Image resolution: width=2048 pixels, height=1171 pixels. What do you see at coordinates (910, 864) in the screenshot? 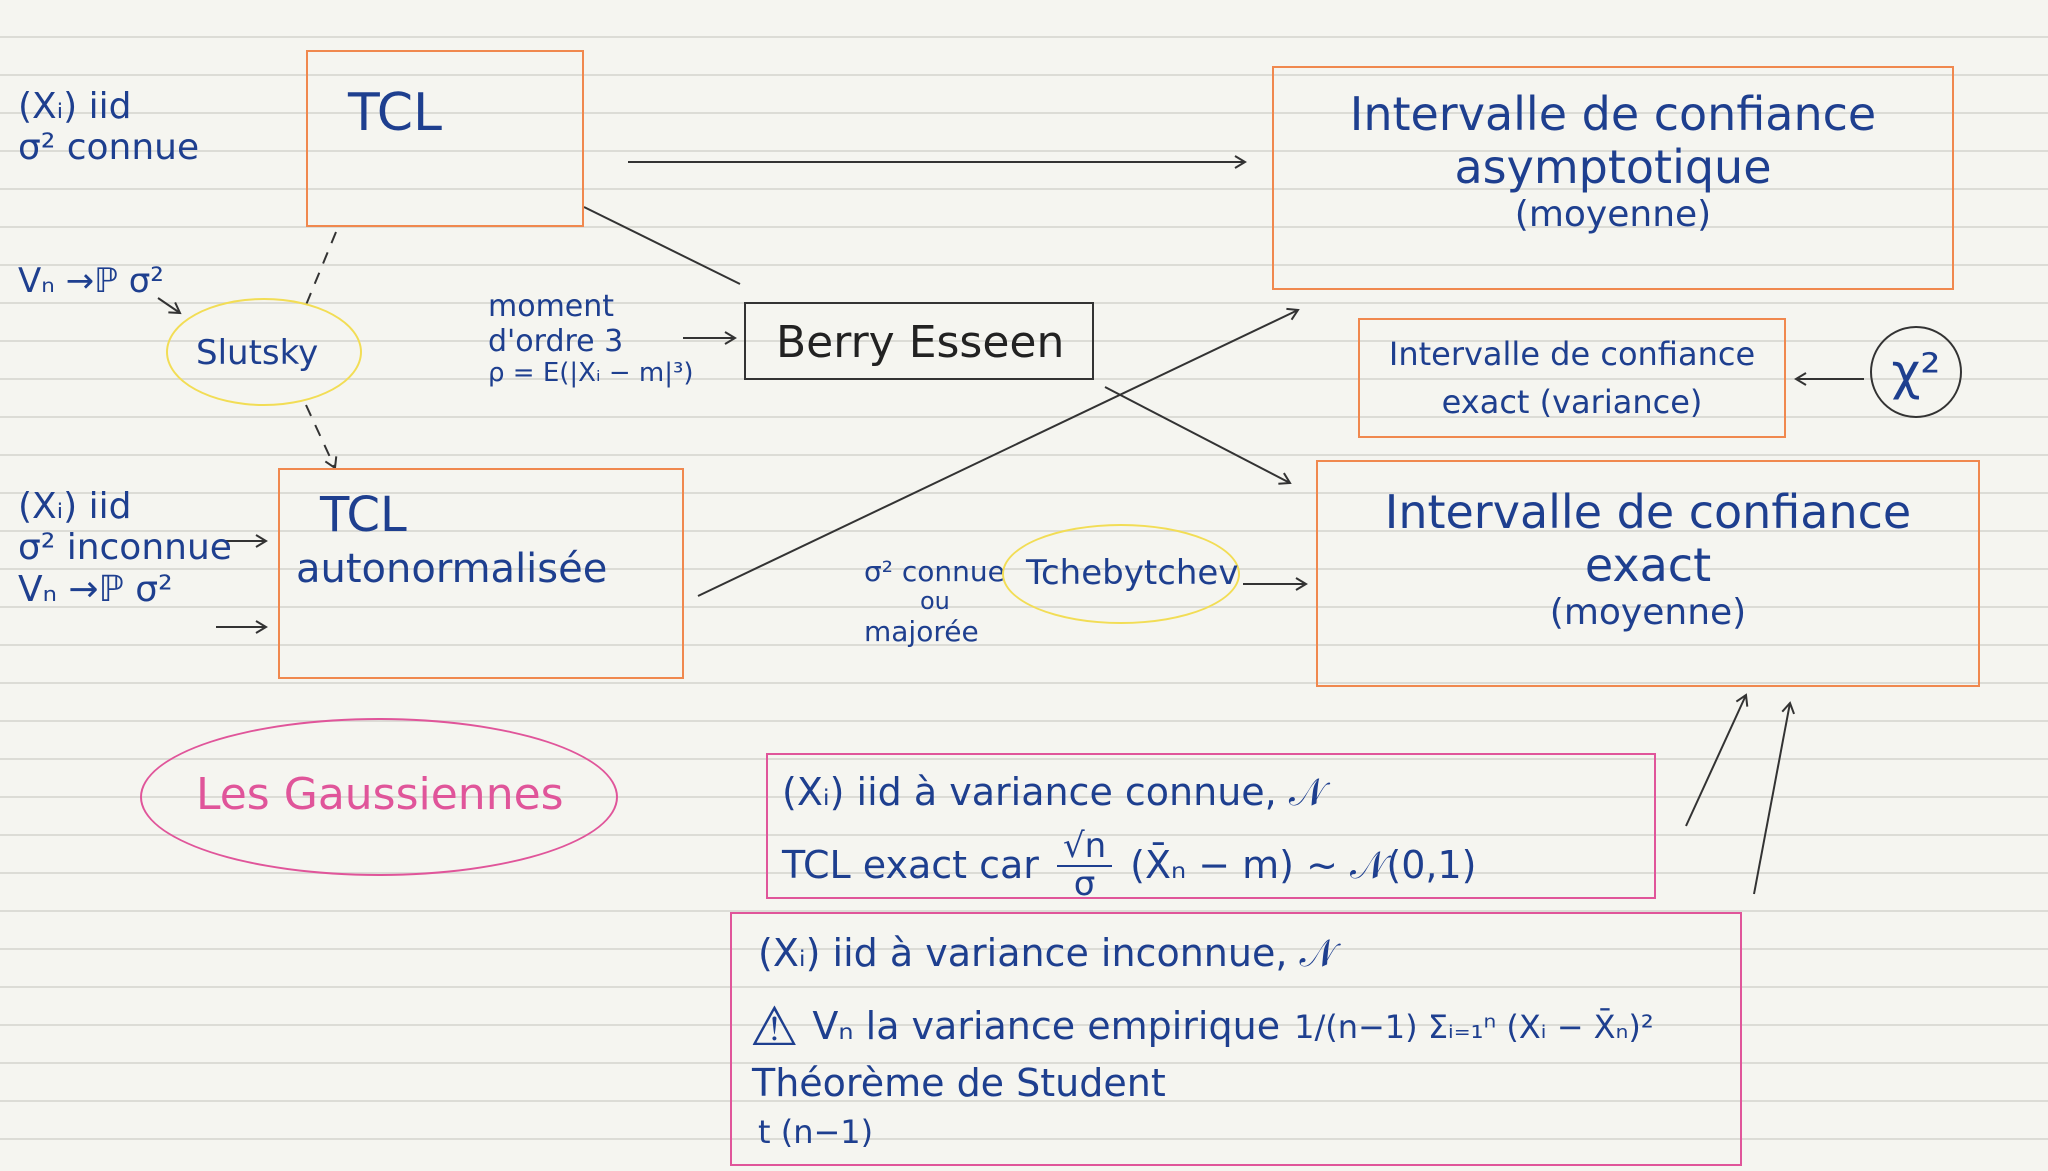
I see `known-variance-prefix: TCL exact car` at bounding box center [910, 864].